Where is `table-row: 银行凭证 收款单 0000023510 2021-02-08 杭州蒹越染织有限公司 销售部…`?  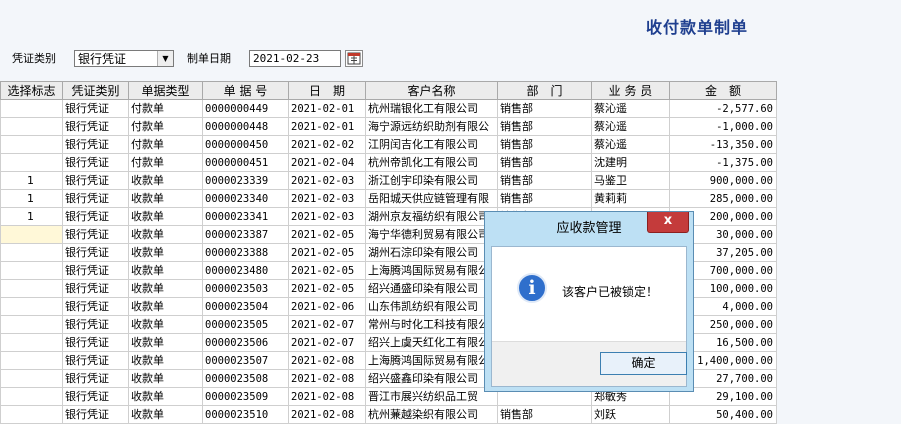 table-row: 银行凭证 收款单 0000023510 2021-02-08 杭州蒹越染织有限公司 销售部… is located at coordinates (388, 414).